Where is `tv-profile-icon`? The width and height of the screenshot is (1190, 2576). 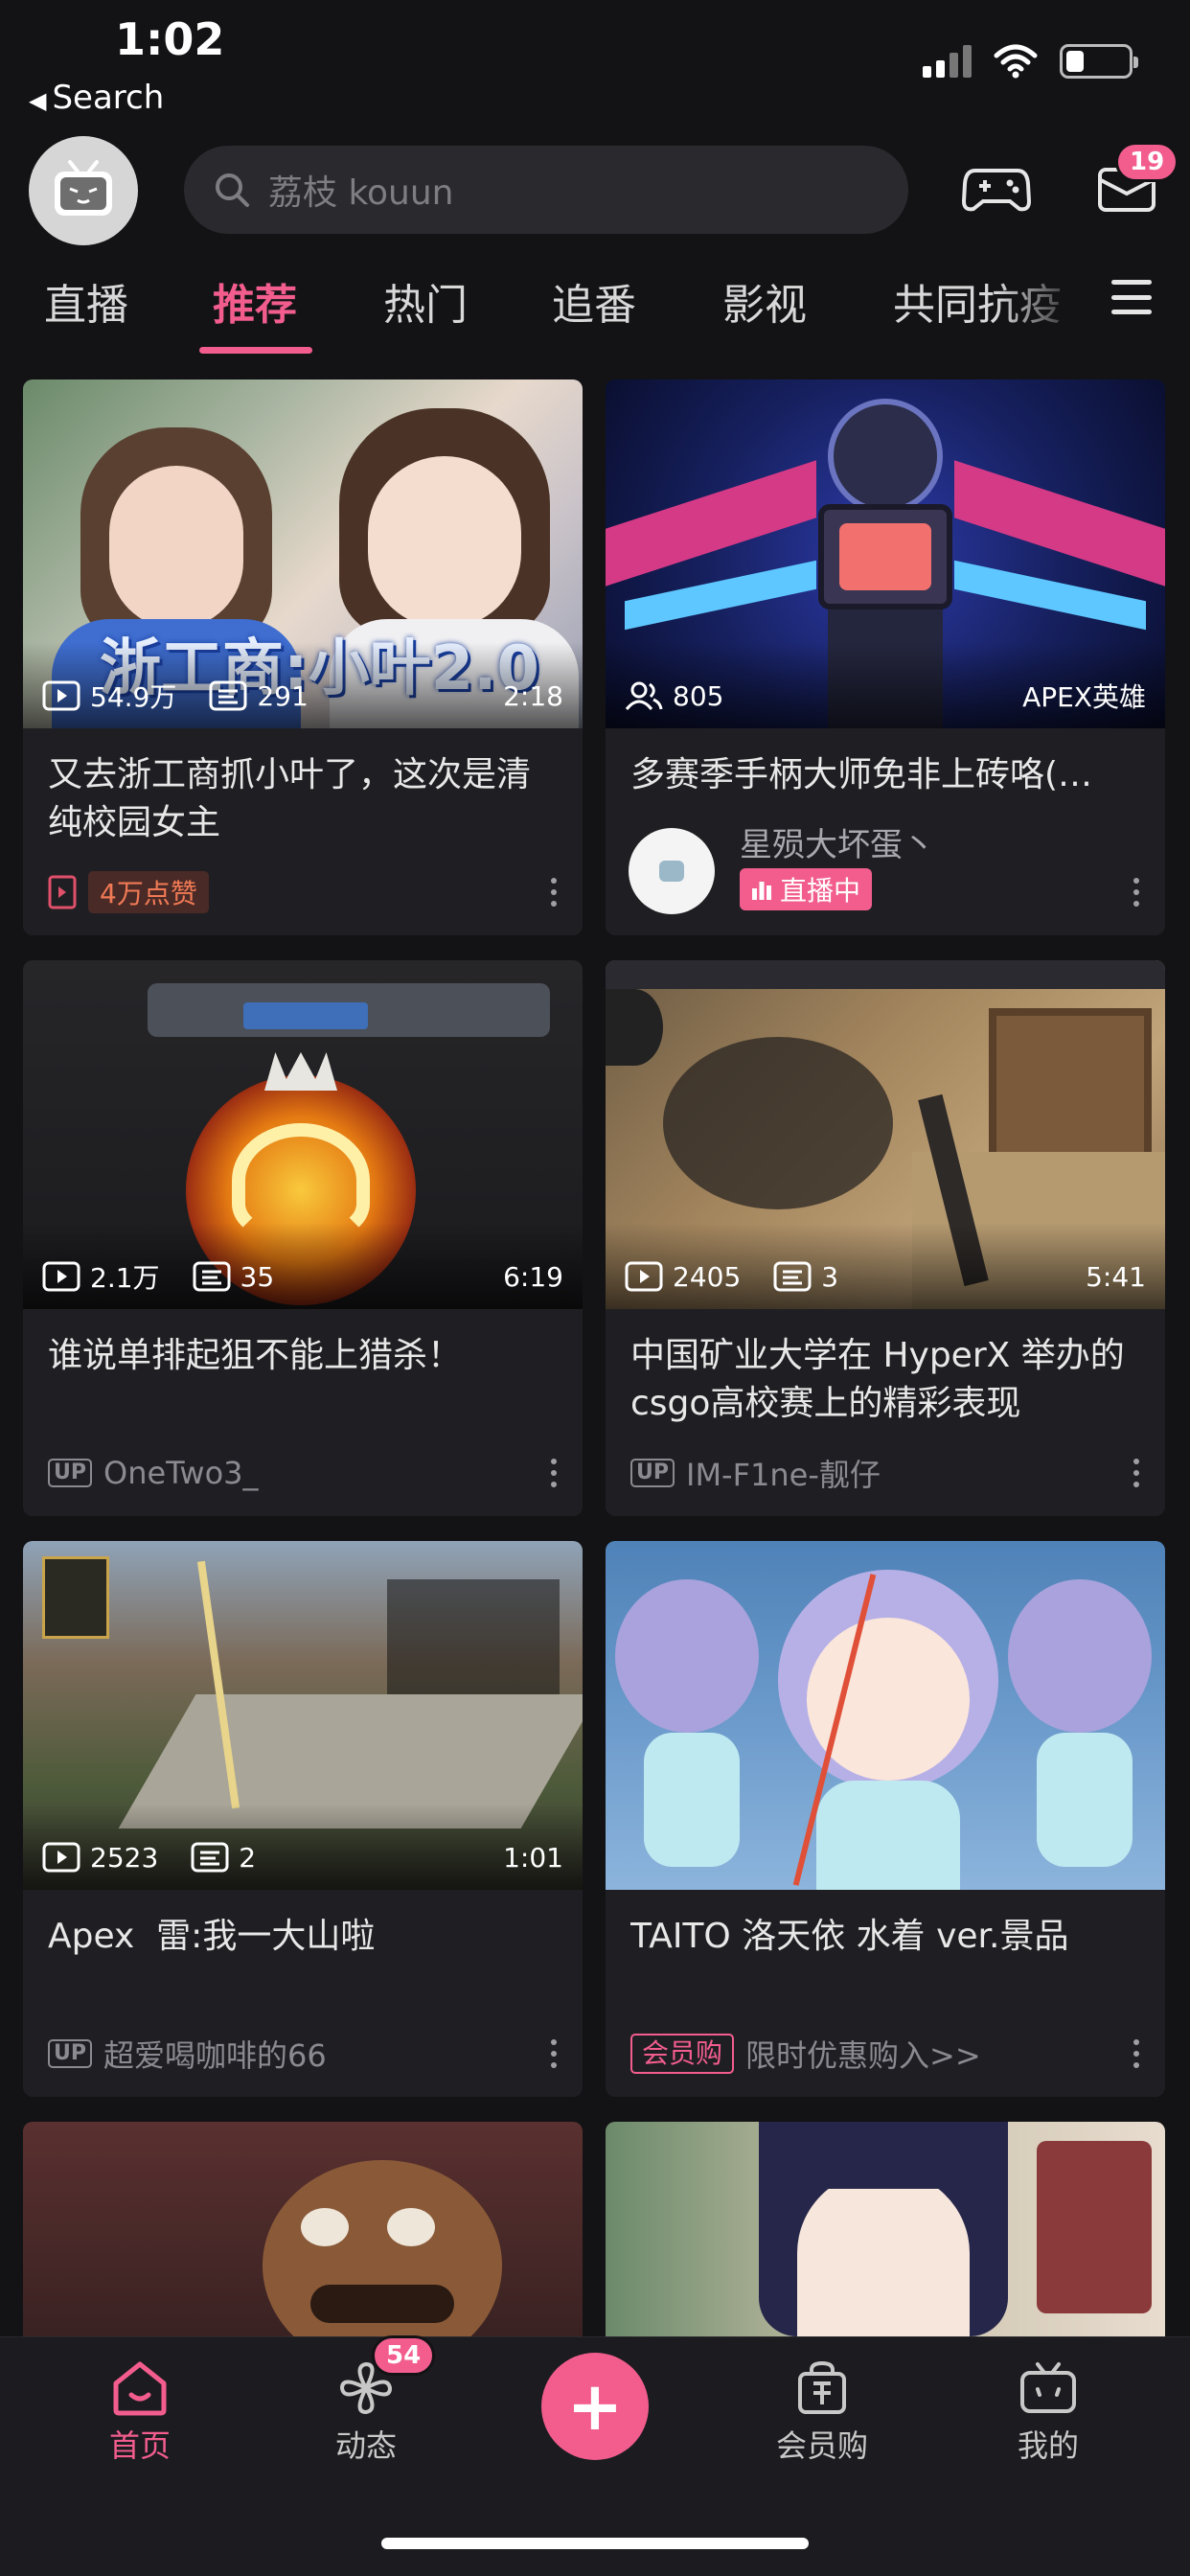 tv-profile-icon is located at coordinates (1048, 2387).